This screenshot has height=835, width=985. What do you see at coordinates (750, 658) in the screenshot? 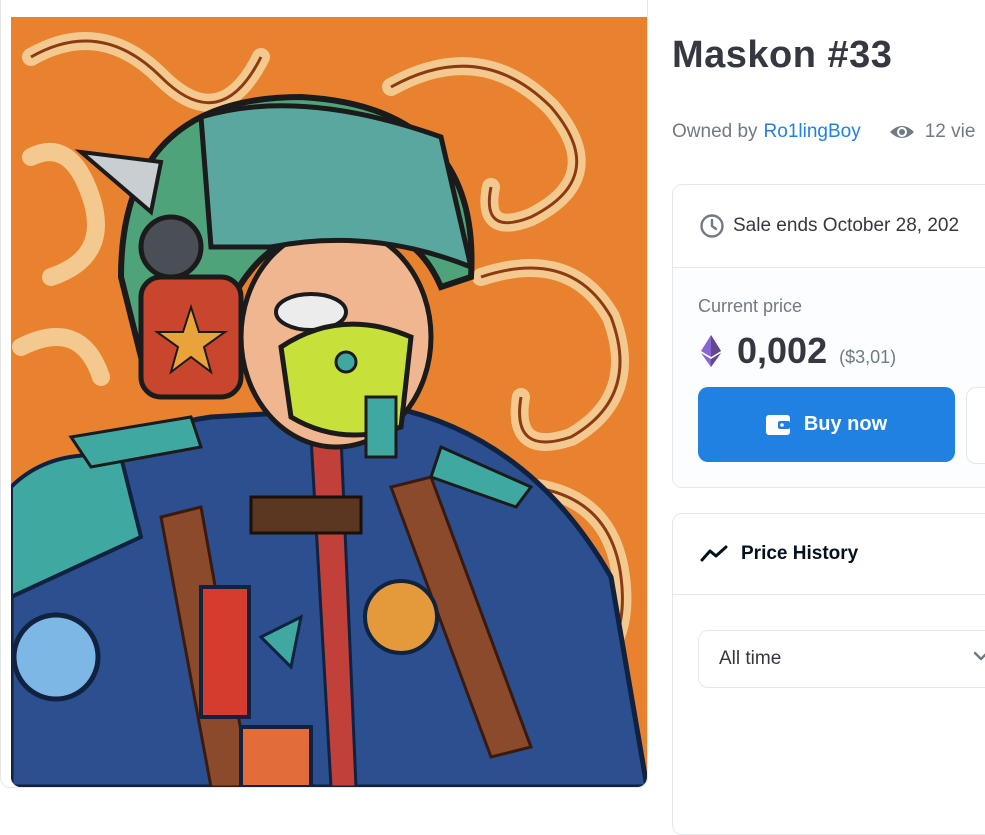
I see `time-range-value: All time` at bounding box center [750, 658].